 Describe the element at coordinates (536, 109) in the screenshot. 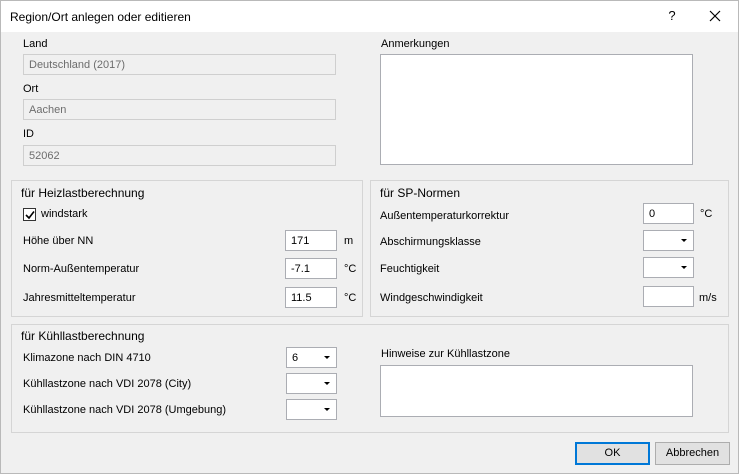

I see `anmerkungen-textarea` at that location.